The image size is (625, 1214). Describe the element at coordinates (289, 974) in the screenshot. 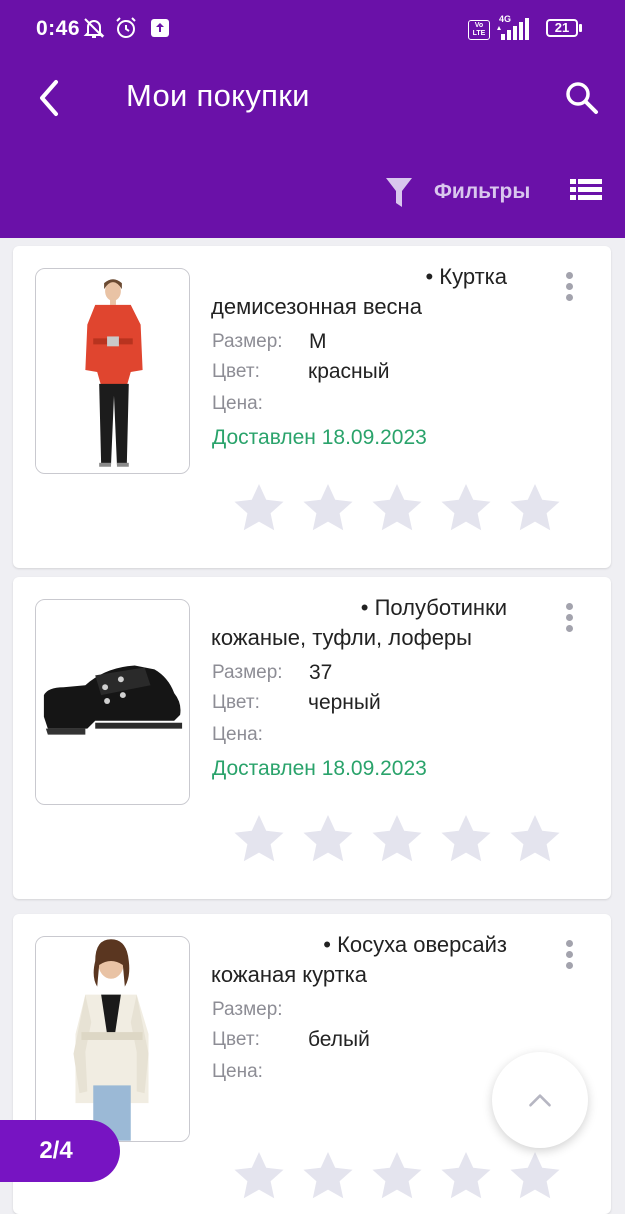

I see `product-title-line2: кожаная куртка` at that location.